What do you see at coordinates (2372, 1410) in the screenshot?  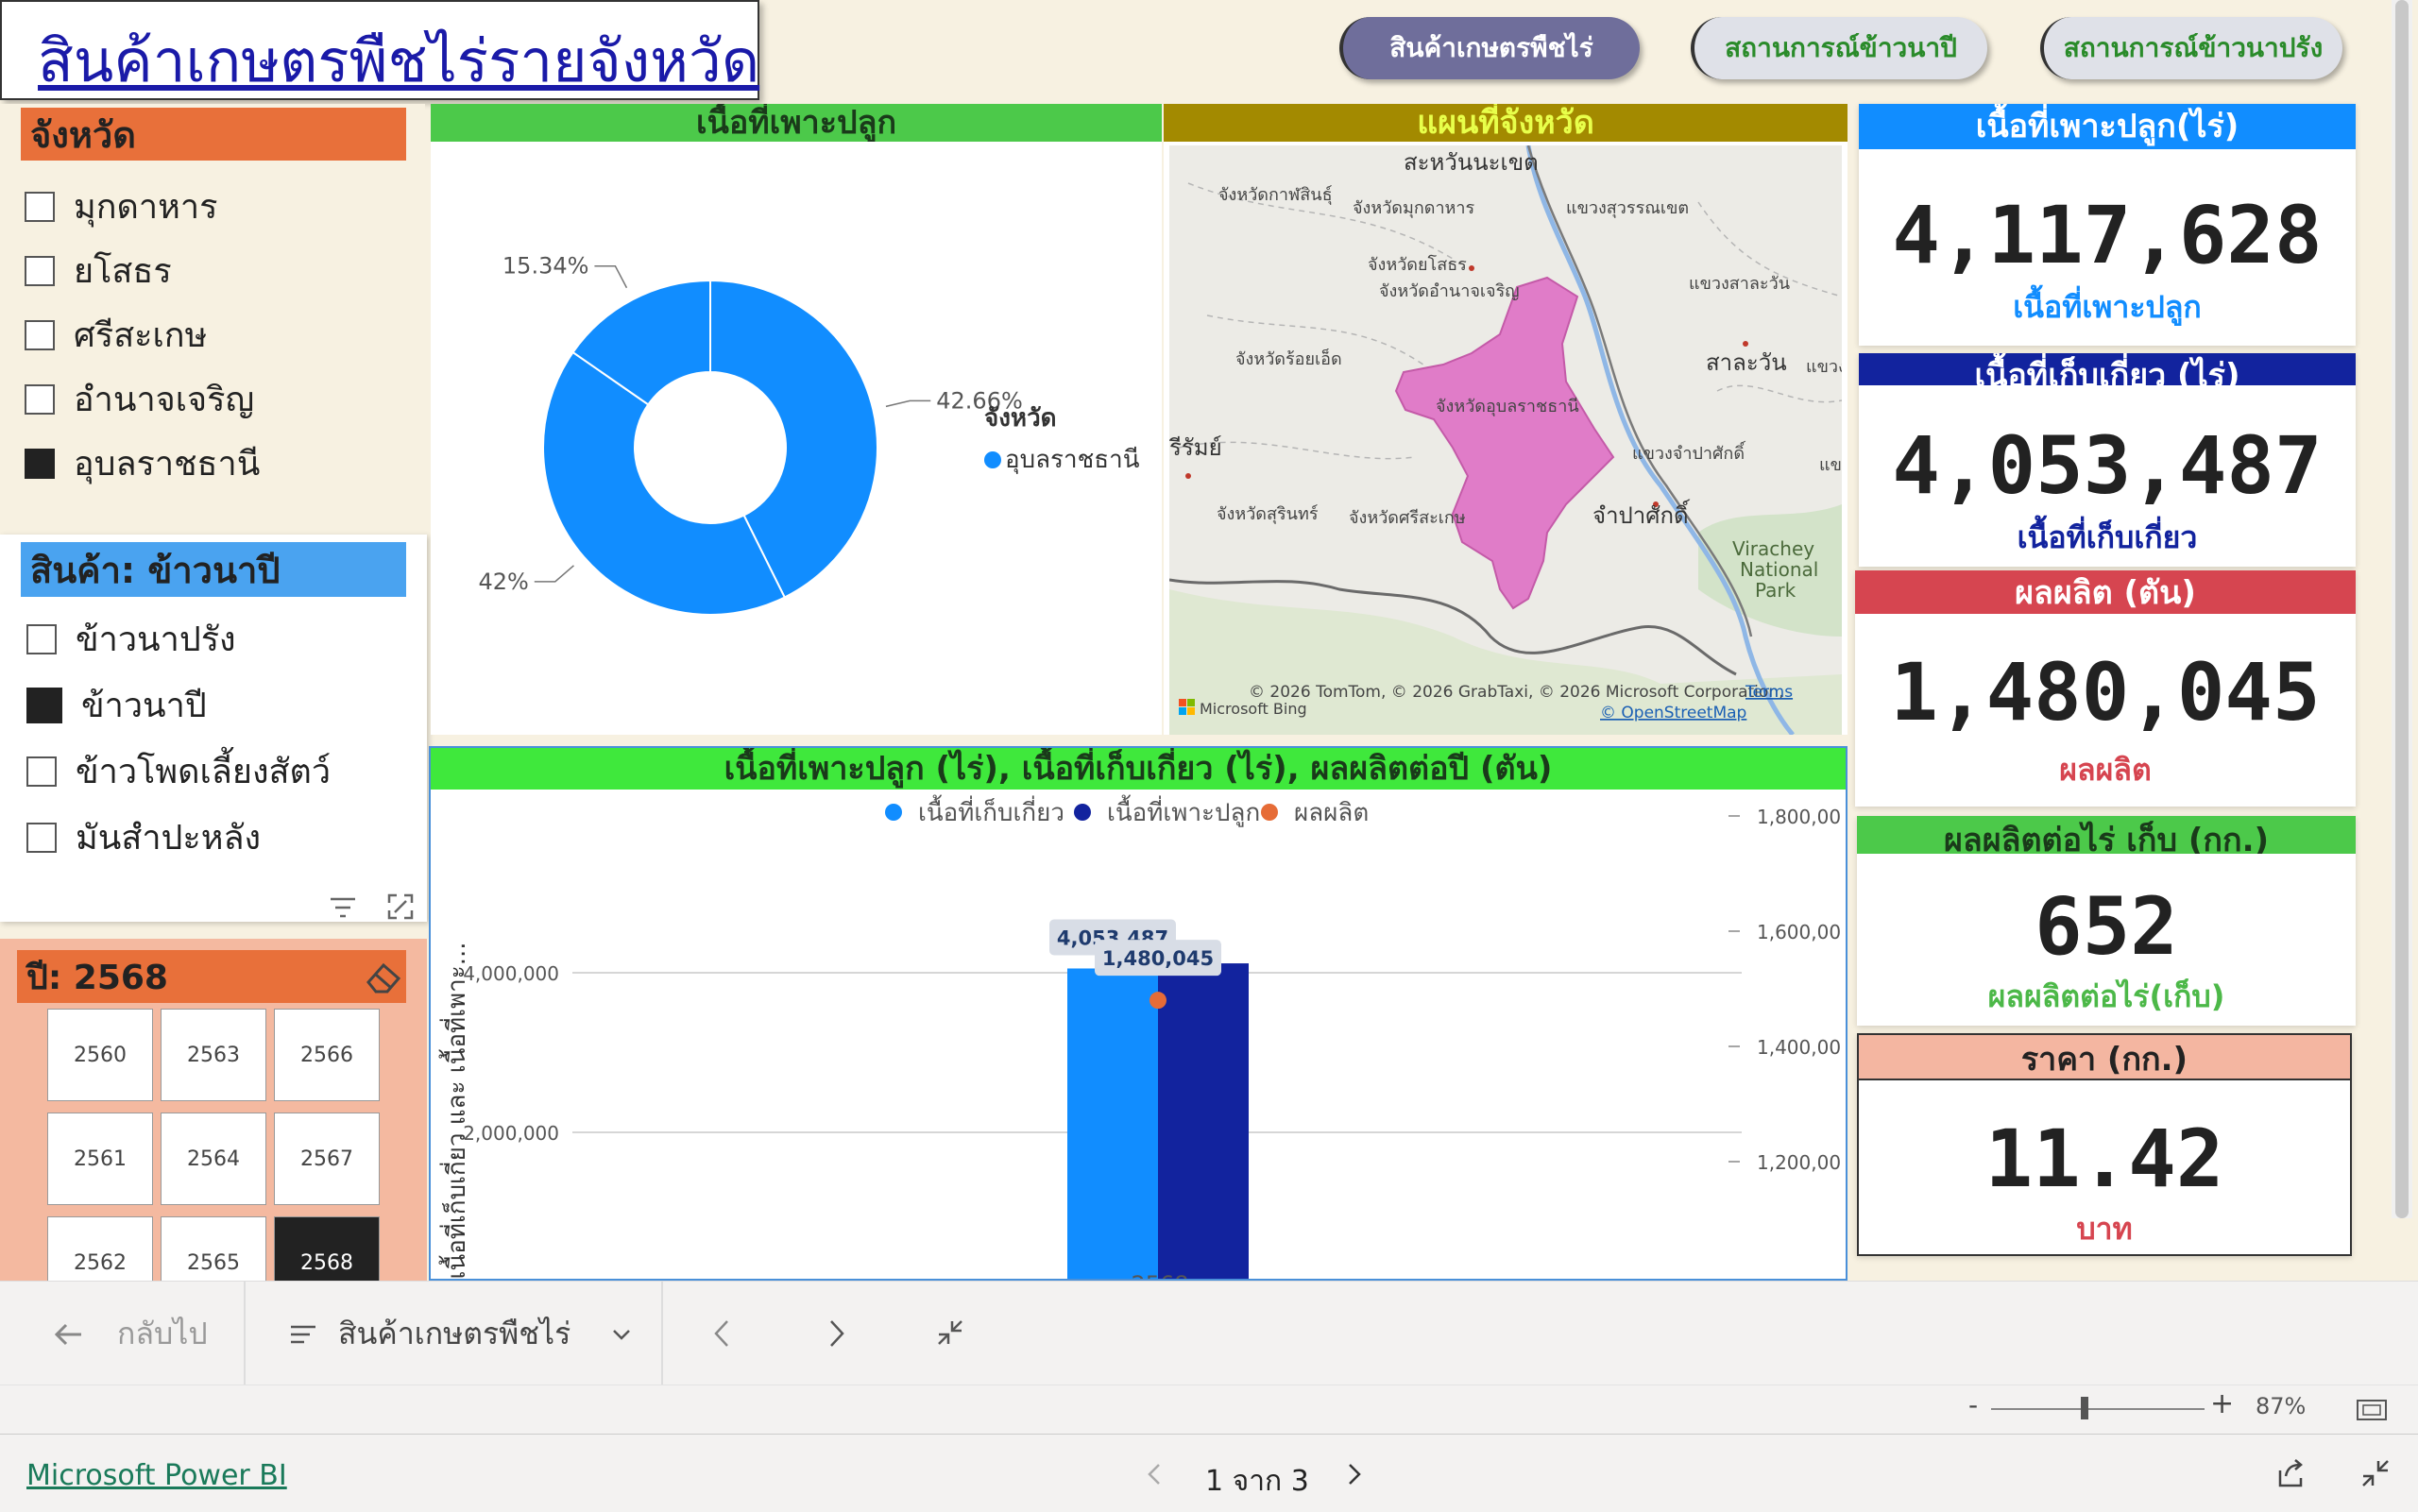 I see `fit-to-page-icon` at bounding box center [2372, 1410].